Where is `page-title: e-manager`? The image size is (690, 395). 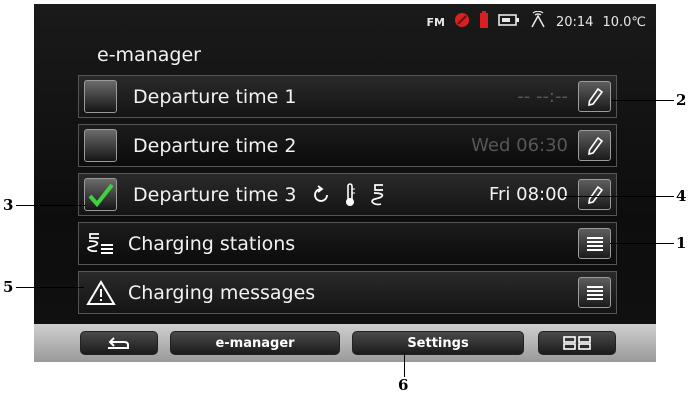 page-title: e-manager is located at coordinates (149, 55).